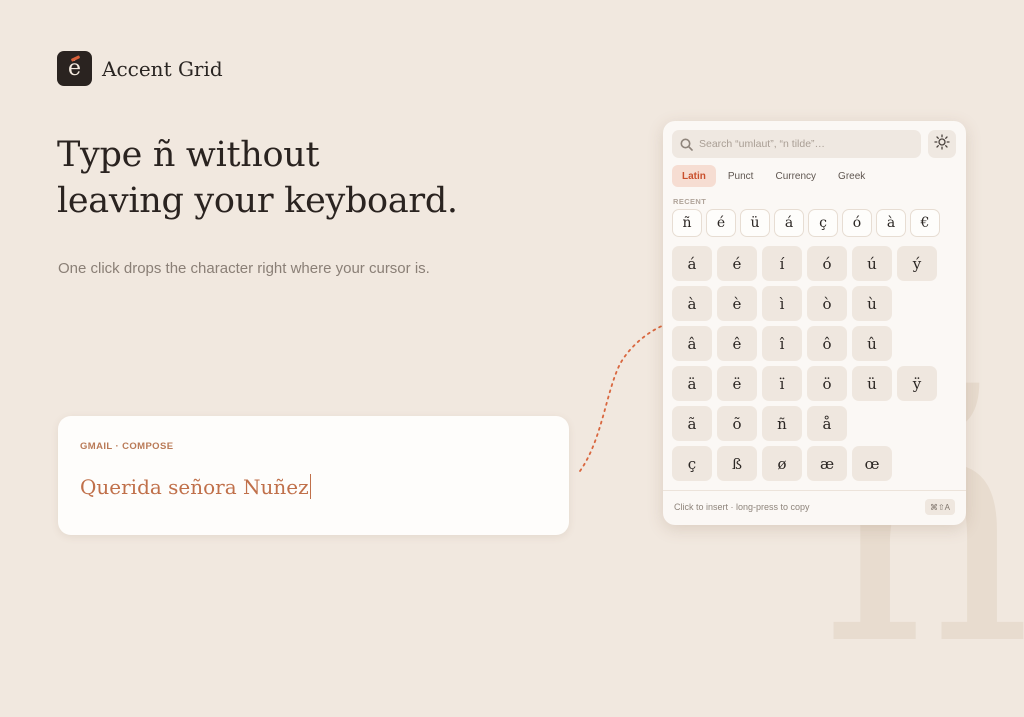 Image resolution: width=1024 pixels, height=717 pixels. Describe the element at coordinates (721, 223) in the screenshot. I see `recent-key: é` at that location.